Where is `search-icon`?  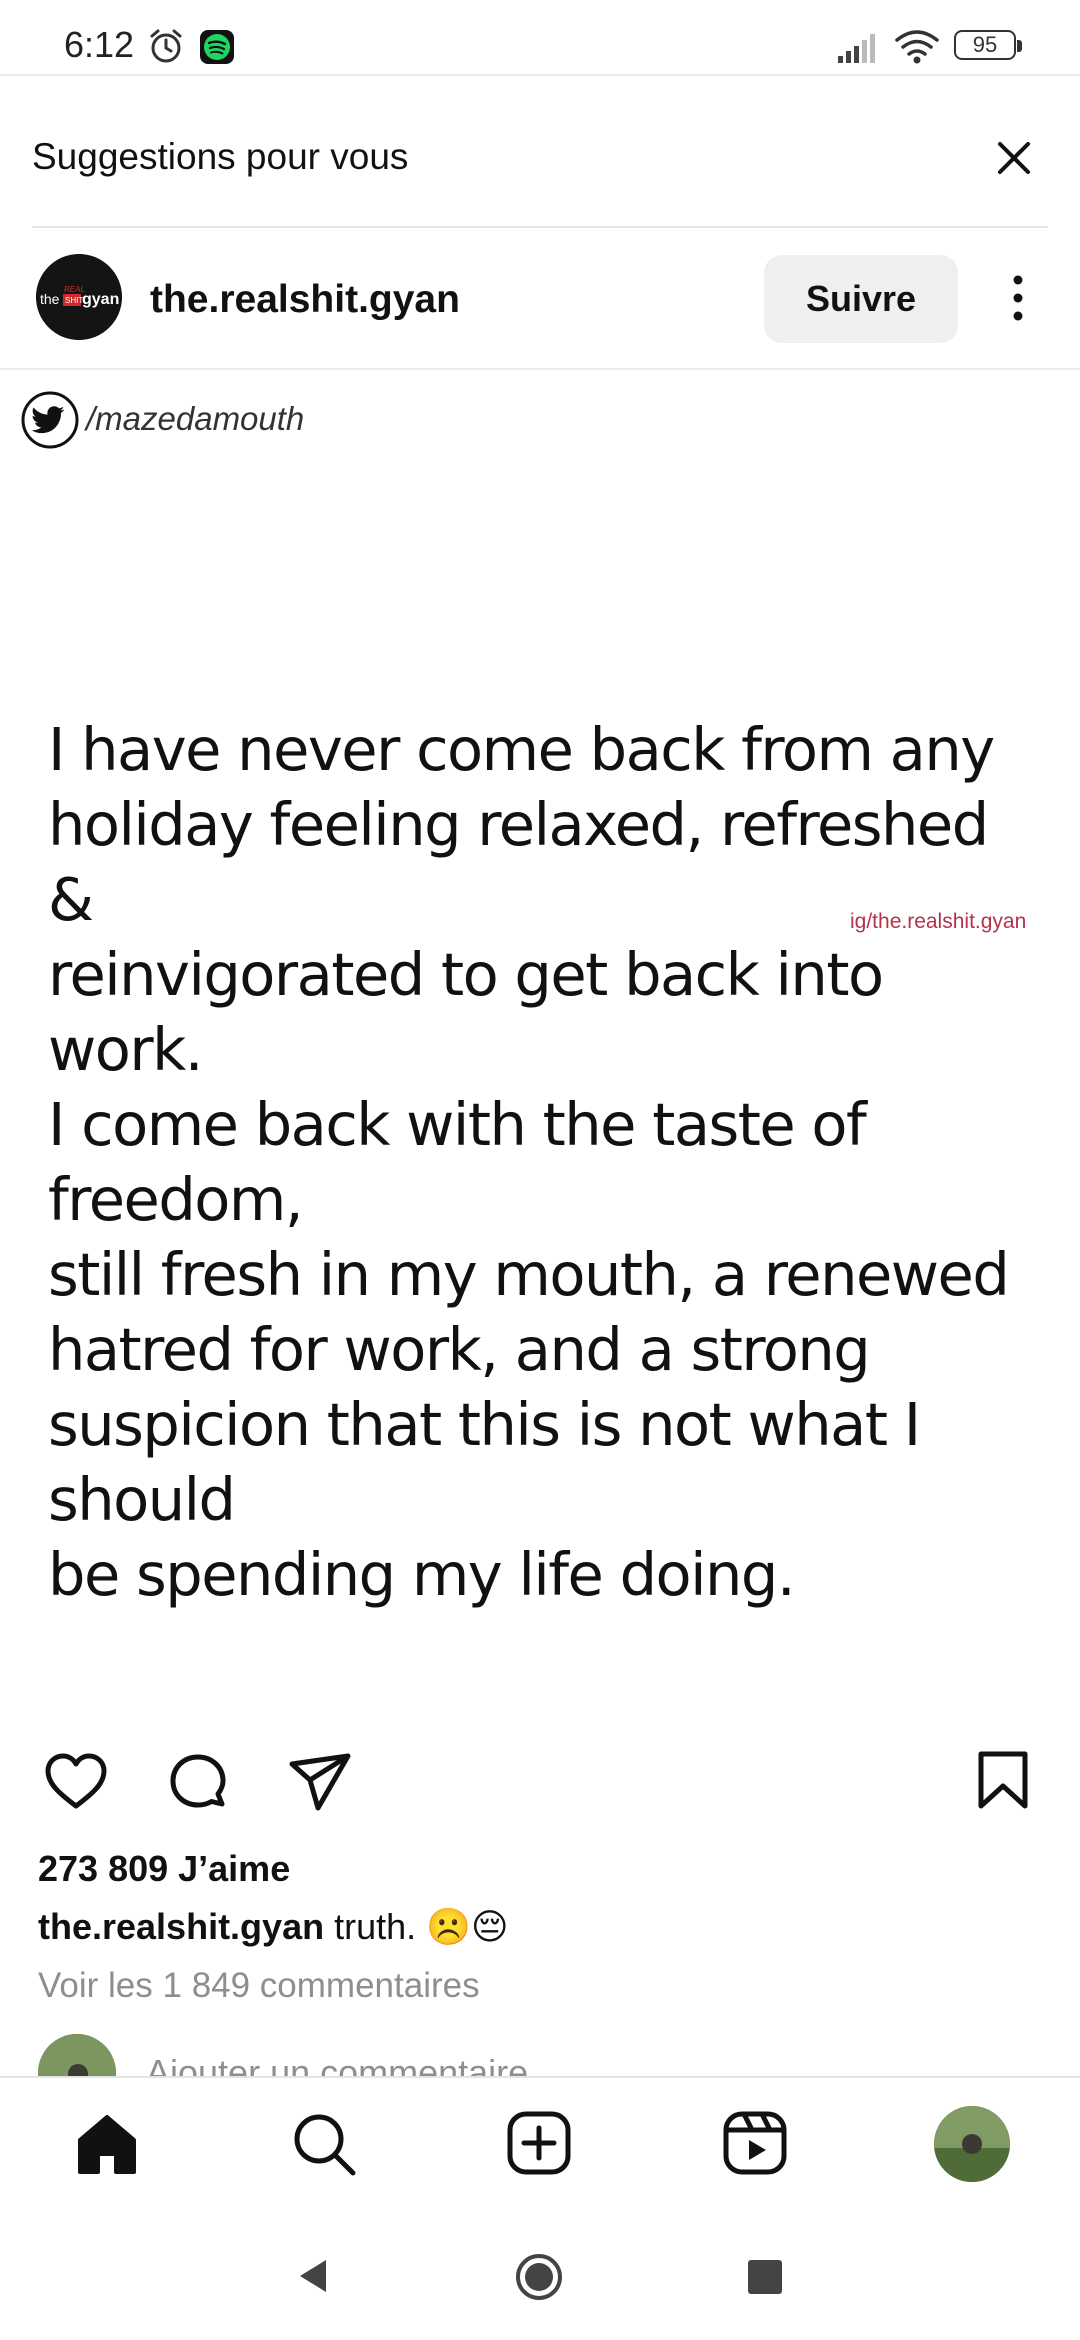
search-icon is located at coordinates (324, 2144).